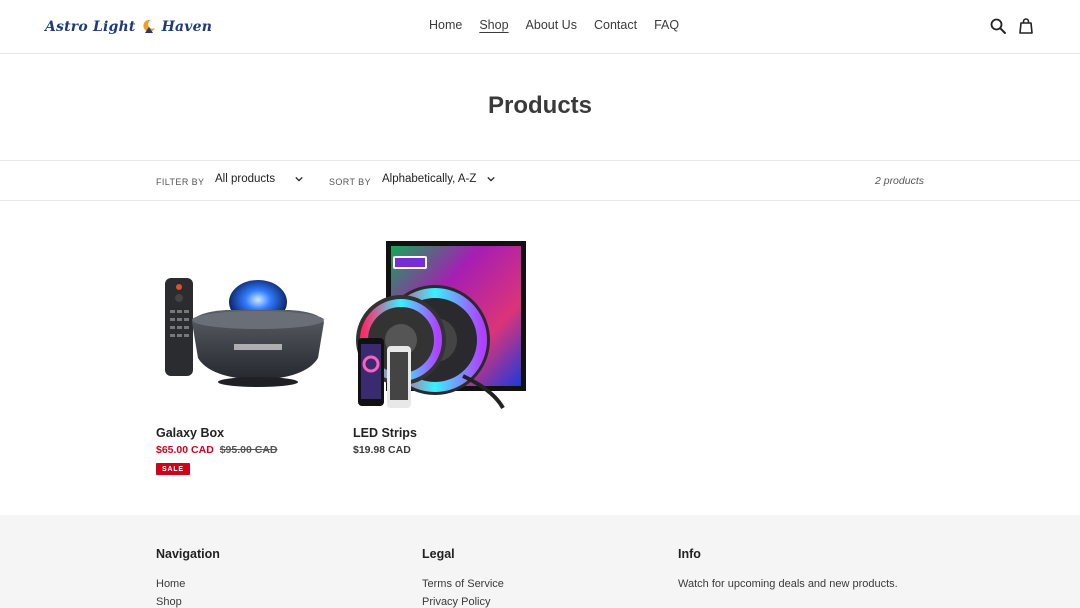 The image size is (1080, 608). Describe the element at coordinates (615, 25) in the screenshot. I see `nav-contact: Contact` at that location.